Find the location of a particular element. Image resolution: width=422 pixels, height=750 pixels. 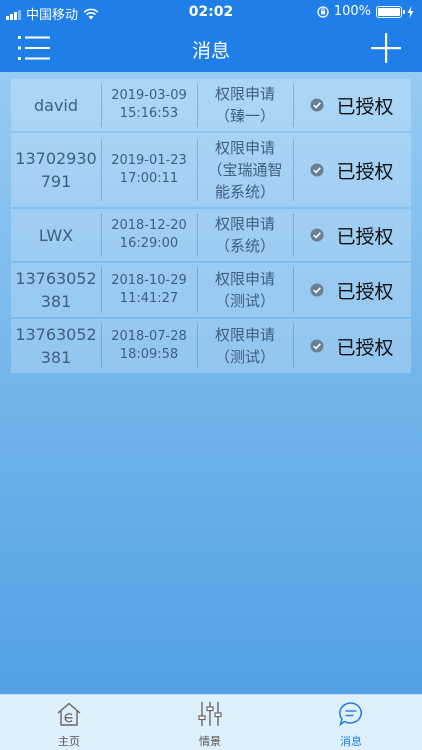

message-clock: 15:16:53 is located at coordinates (149, 113).